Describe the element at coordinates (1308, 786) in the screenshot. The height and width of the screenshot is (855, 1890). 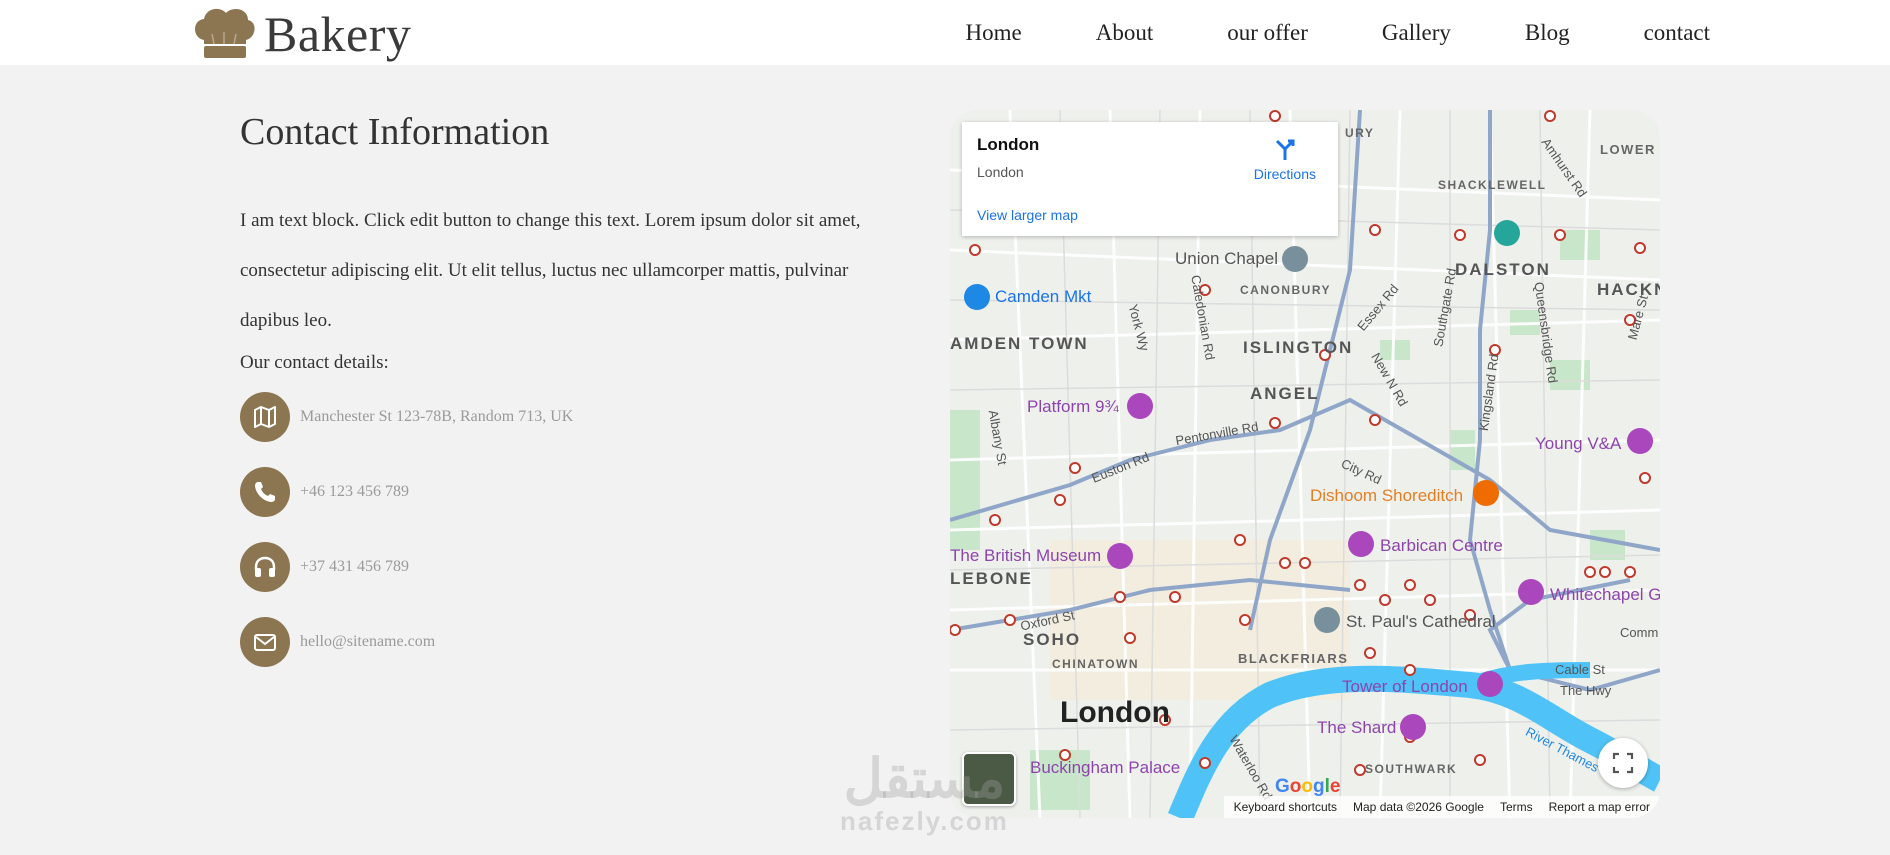
I see `google-logo: Google` at that location.